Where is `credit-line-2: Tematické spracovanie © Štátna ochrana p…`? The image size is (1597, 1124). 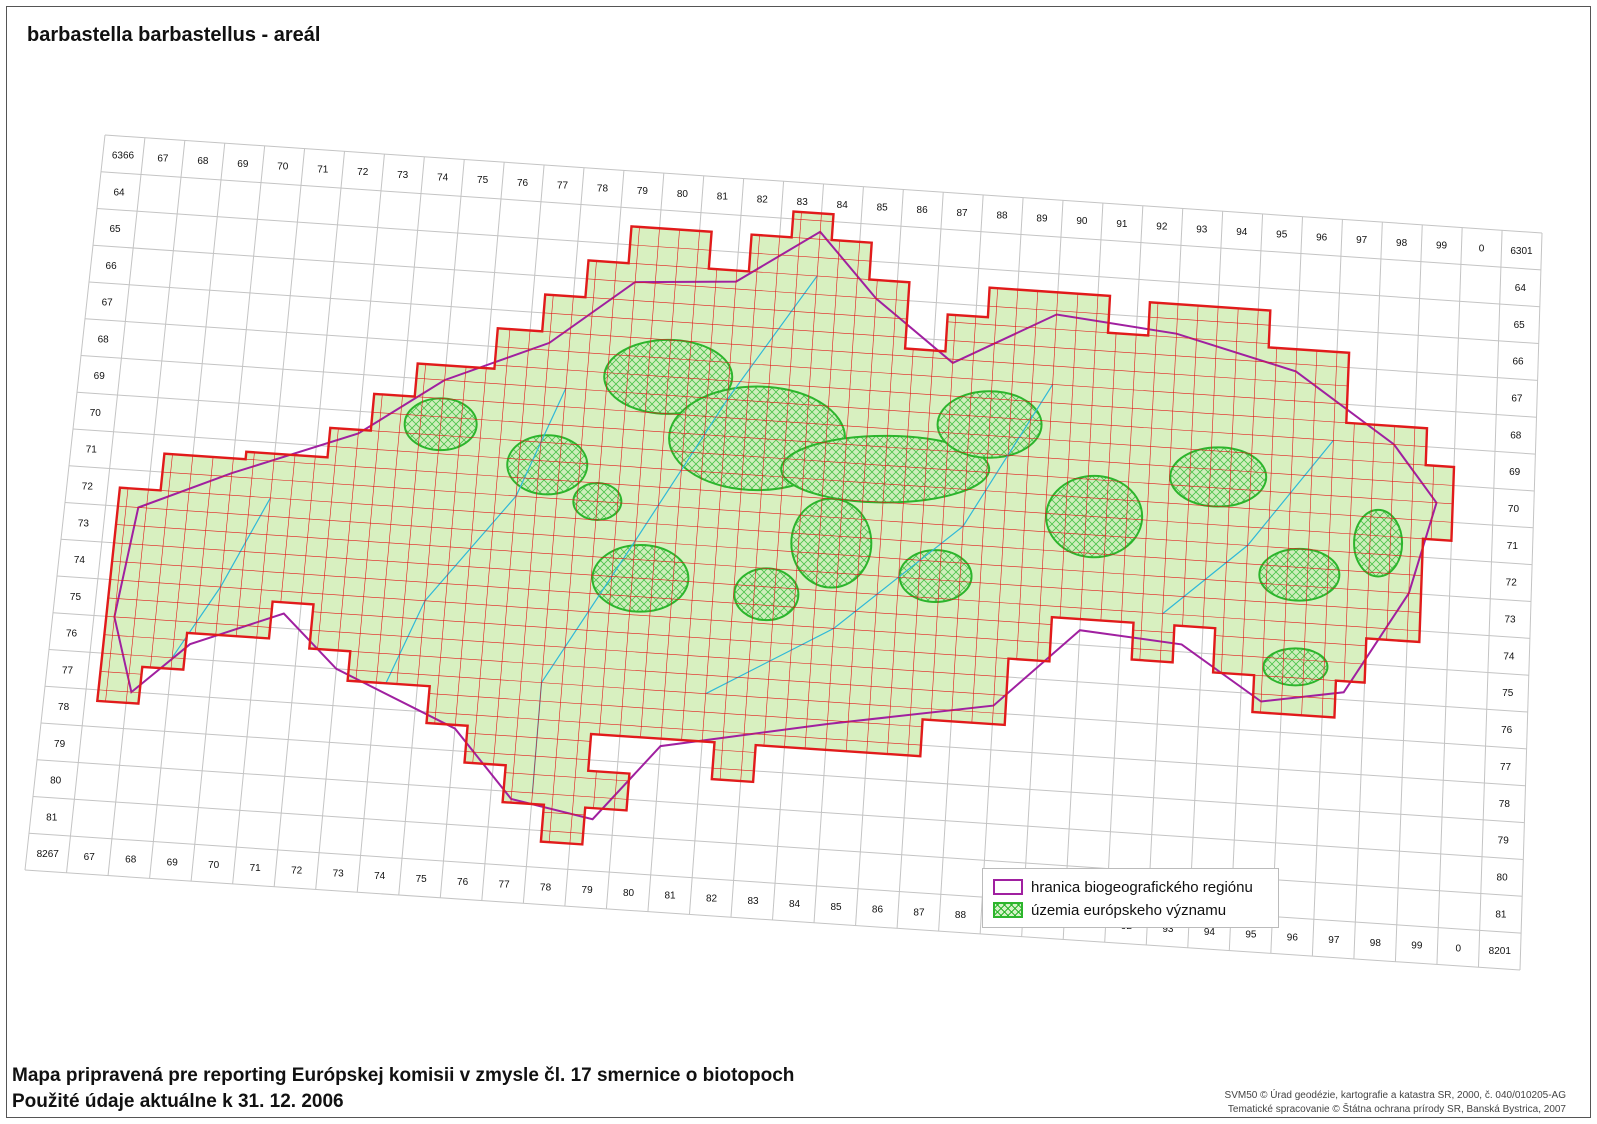
credit-line-2: Tematické spracovanie © Štátna ochrana p… is located at coordinates (1396, 1109).